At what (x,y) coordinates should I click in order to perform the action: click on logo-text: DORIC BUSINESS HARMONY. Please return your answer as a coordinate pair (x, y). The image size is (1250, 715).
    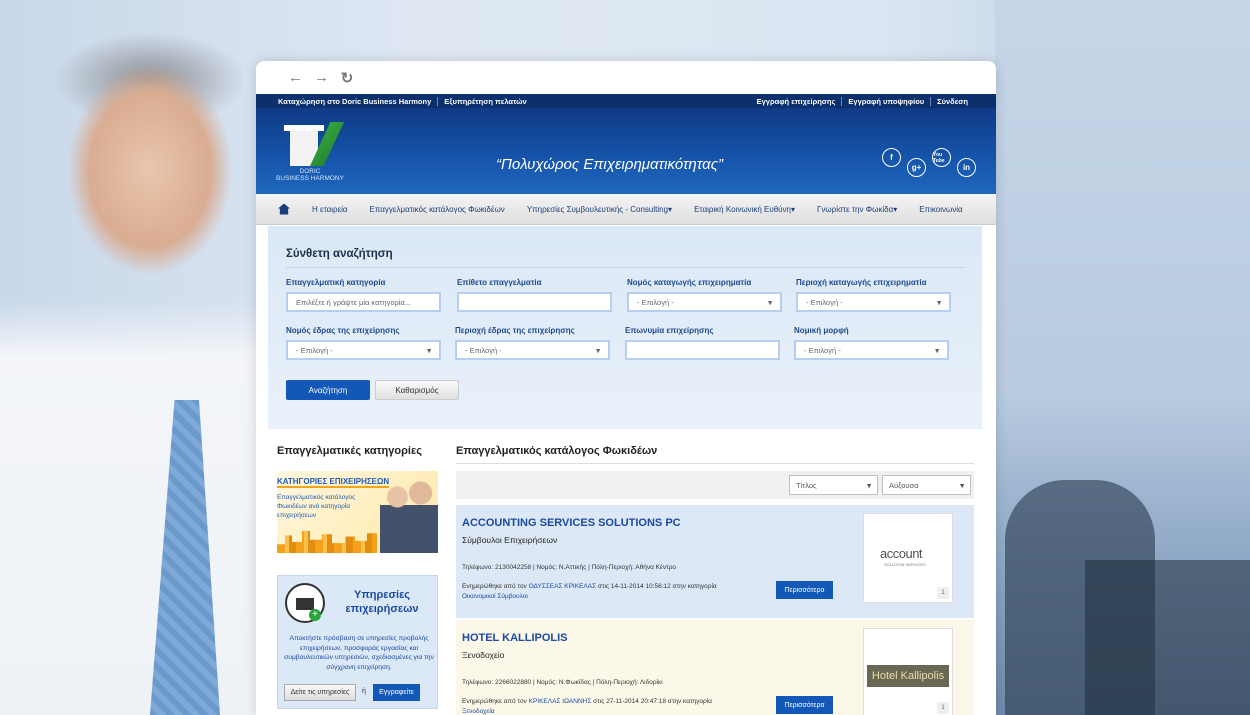
    Looking at the image, I should click on (310, 175).